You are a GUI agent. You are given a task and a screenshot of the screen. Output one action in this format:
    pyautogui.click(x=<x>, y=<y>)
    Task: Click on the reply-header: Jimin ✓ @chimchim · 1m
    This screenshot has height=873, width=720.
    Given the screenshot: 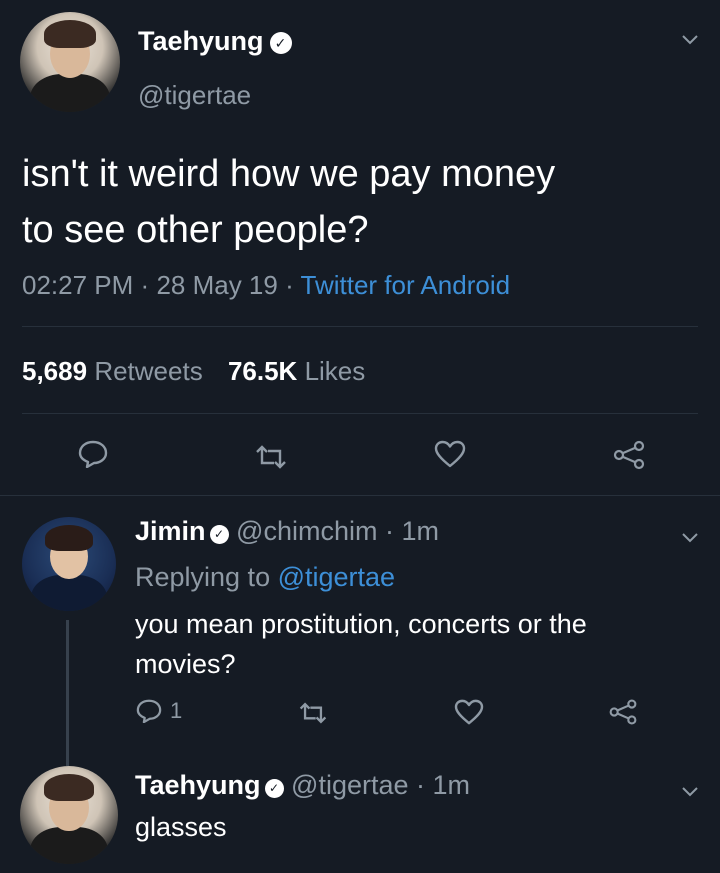 What is the action you would take?
    pyautogui.click(x=287, y=531)
    